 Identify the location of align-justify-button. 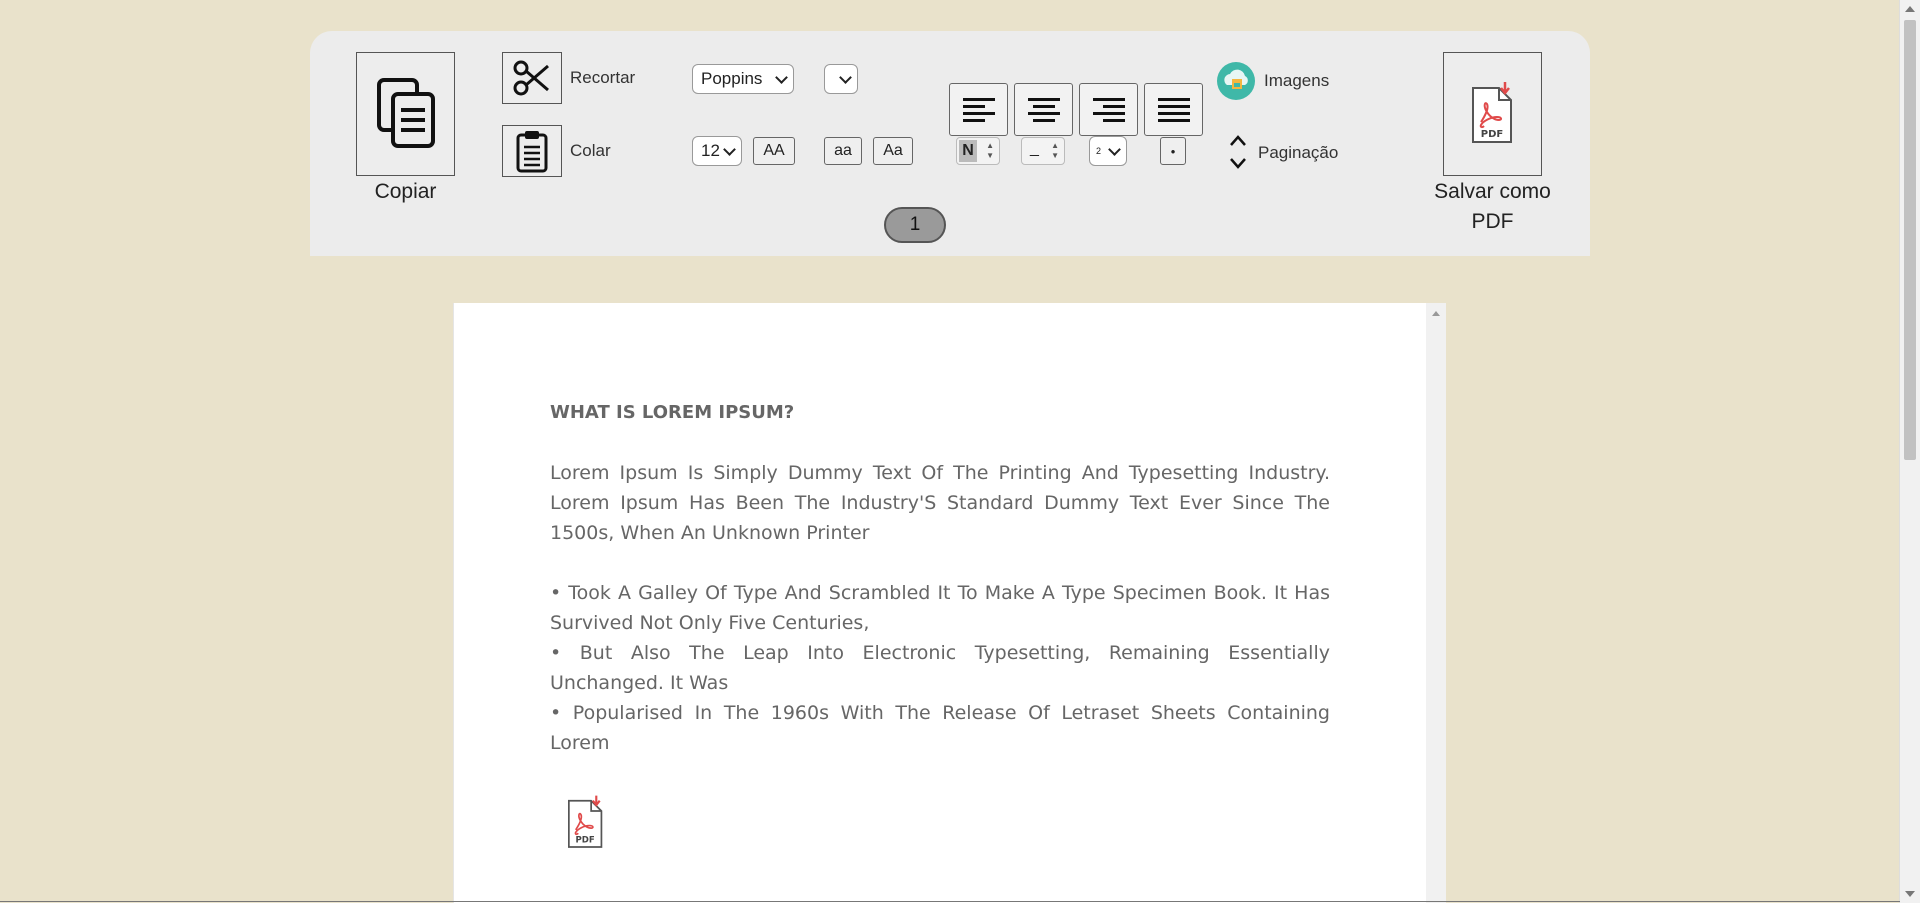
(1173, 109).